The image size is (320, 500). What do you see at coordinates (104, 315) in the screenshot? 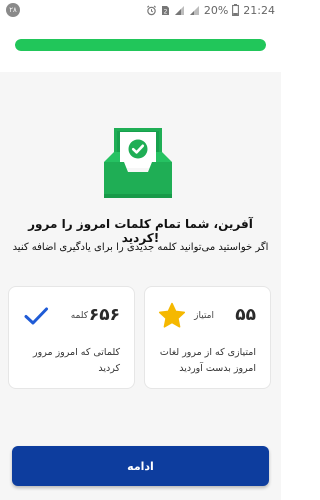
I see `words-number: ۶۵۶` at bounding box center [104, 315].